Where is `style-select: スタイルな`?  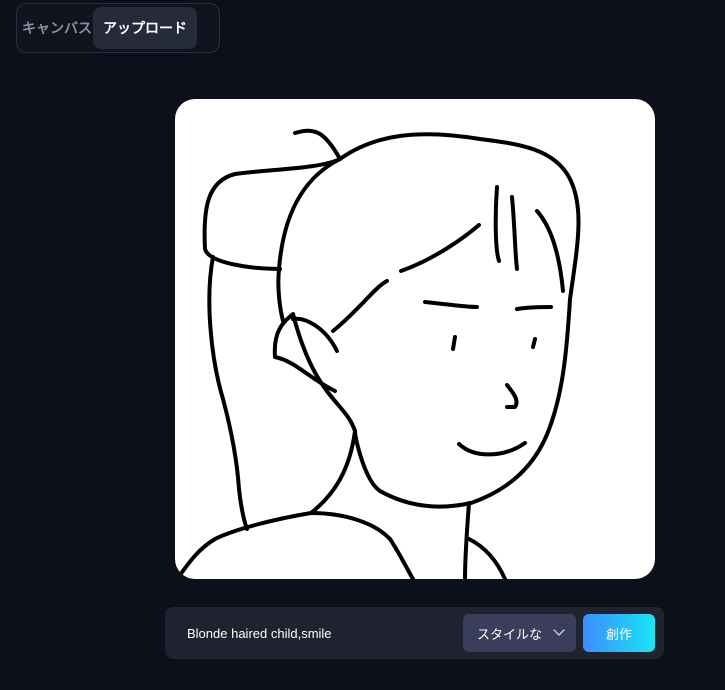
style-select: スタイルな is located at coordinates (519, 633).